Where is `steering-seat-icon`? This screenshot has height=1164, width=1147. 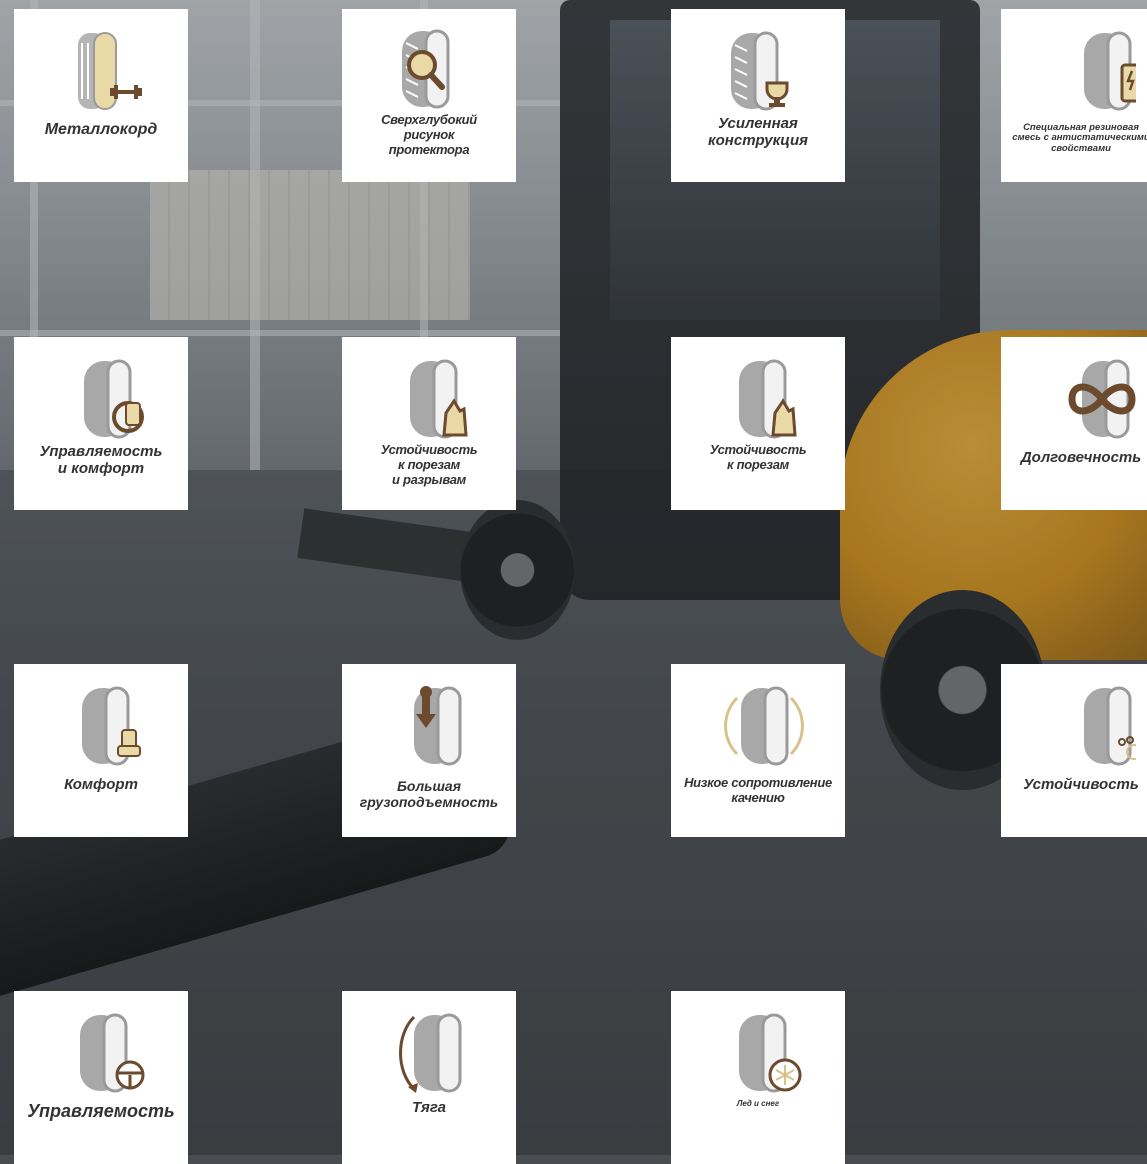 steering-seat-icon is located at coordinates (101, 399).